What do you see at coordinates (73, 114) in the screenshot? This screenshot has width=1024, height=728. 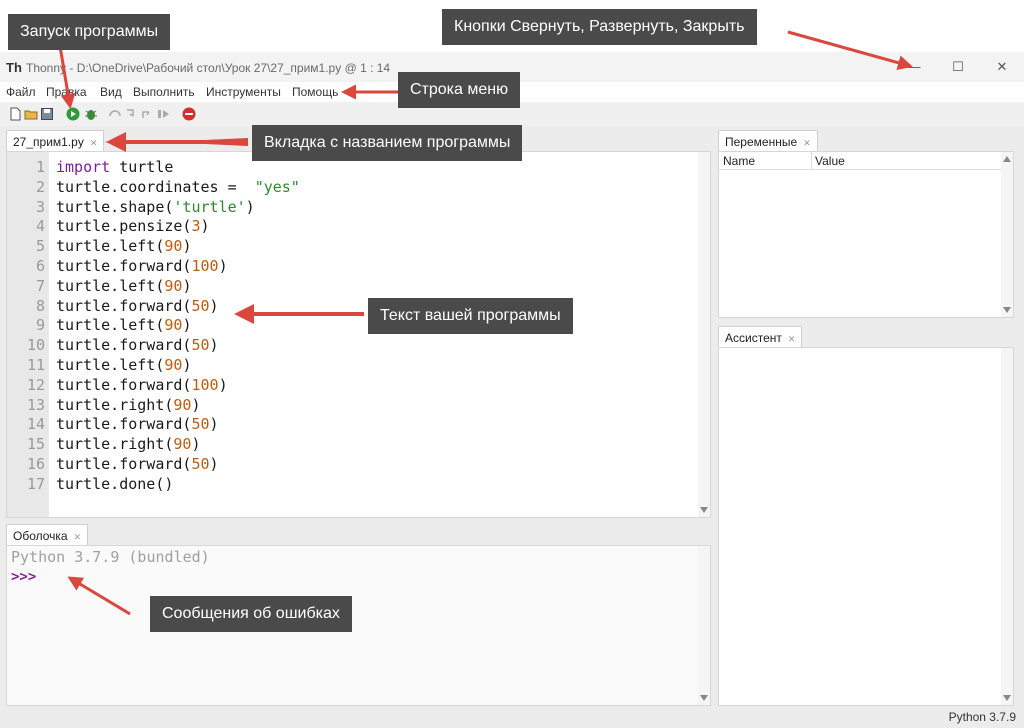 I see `run-icon` at bounding box center [73, 114].